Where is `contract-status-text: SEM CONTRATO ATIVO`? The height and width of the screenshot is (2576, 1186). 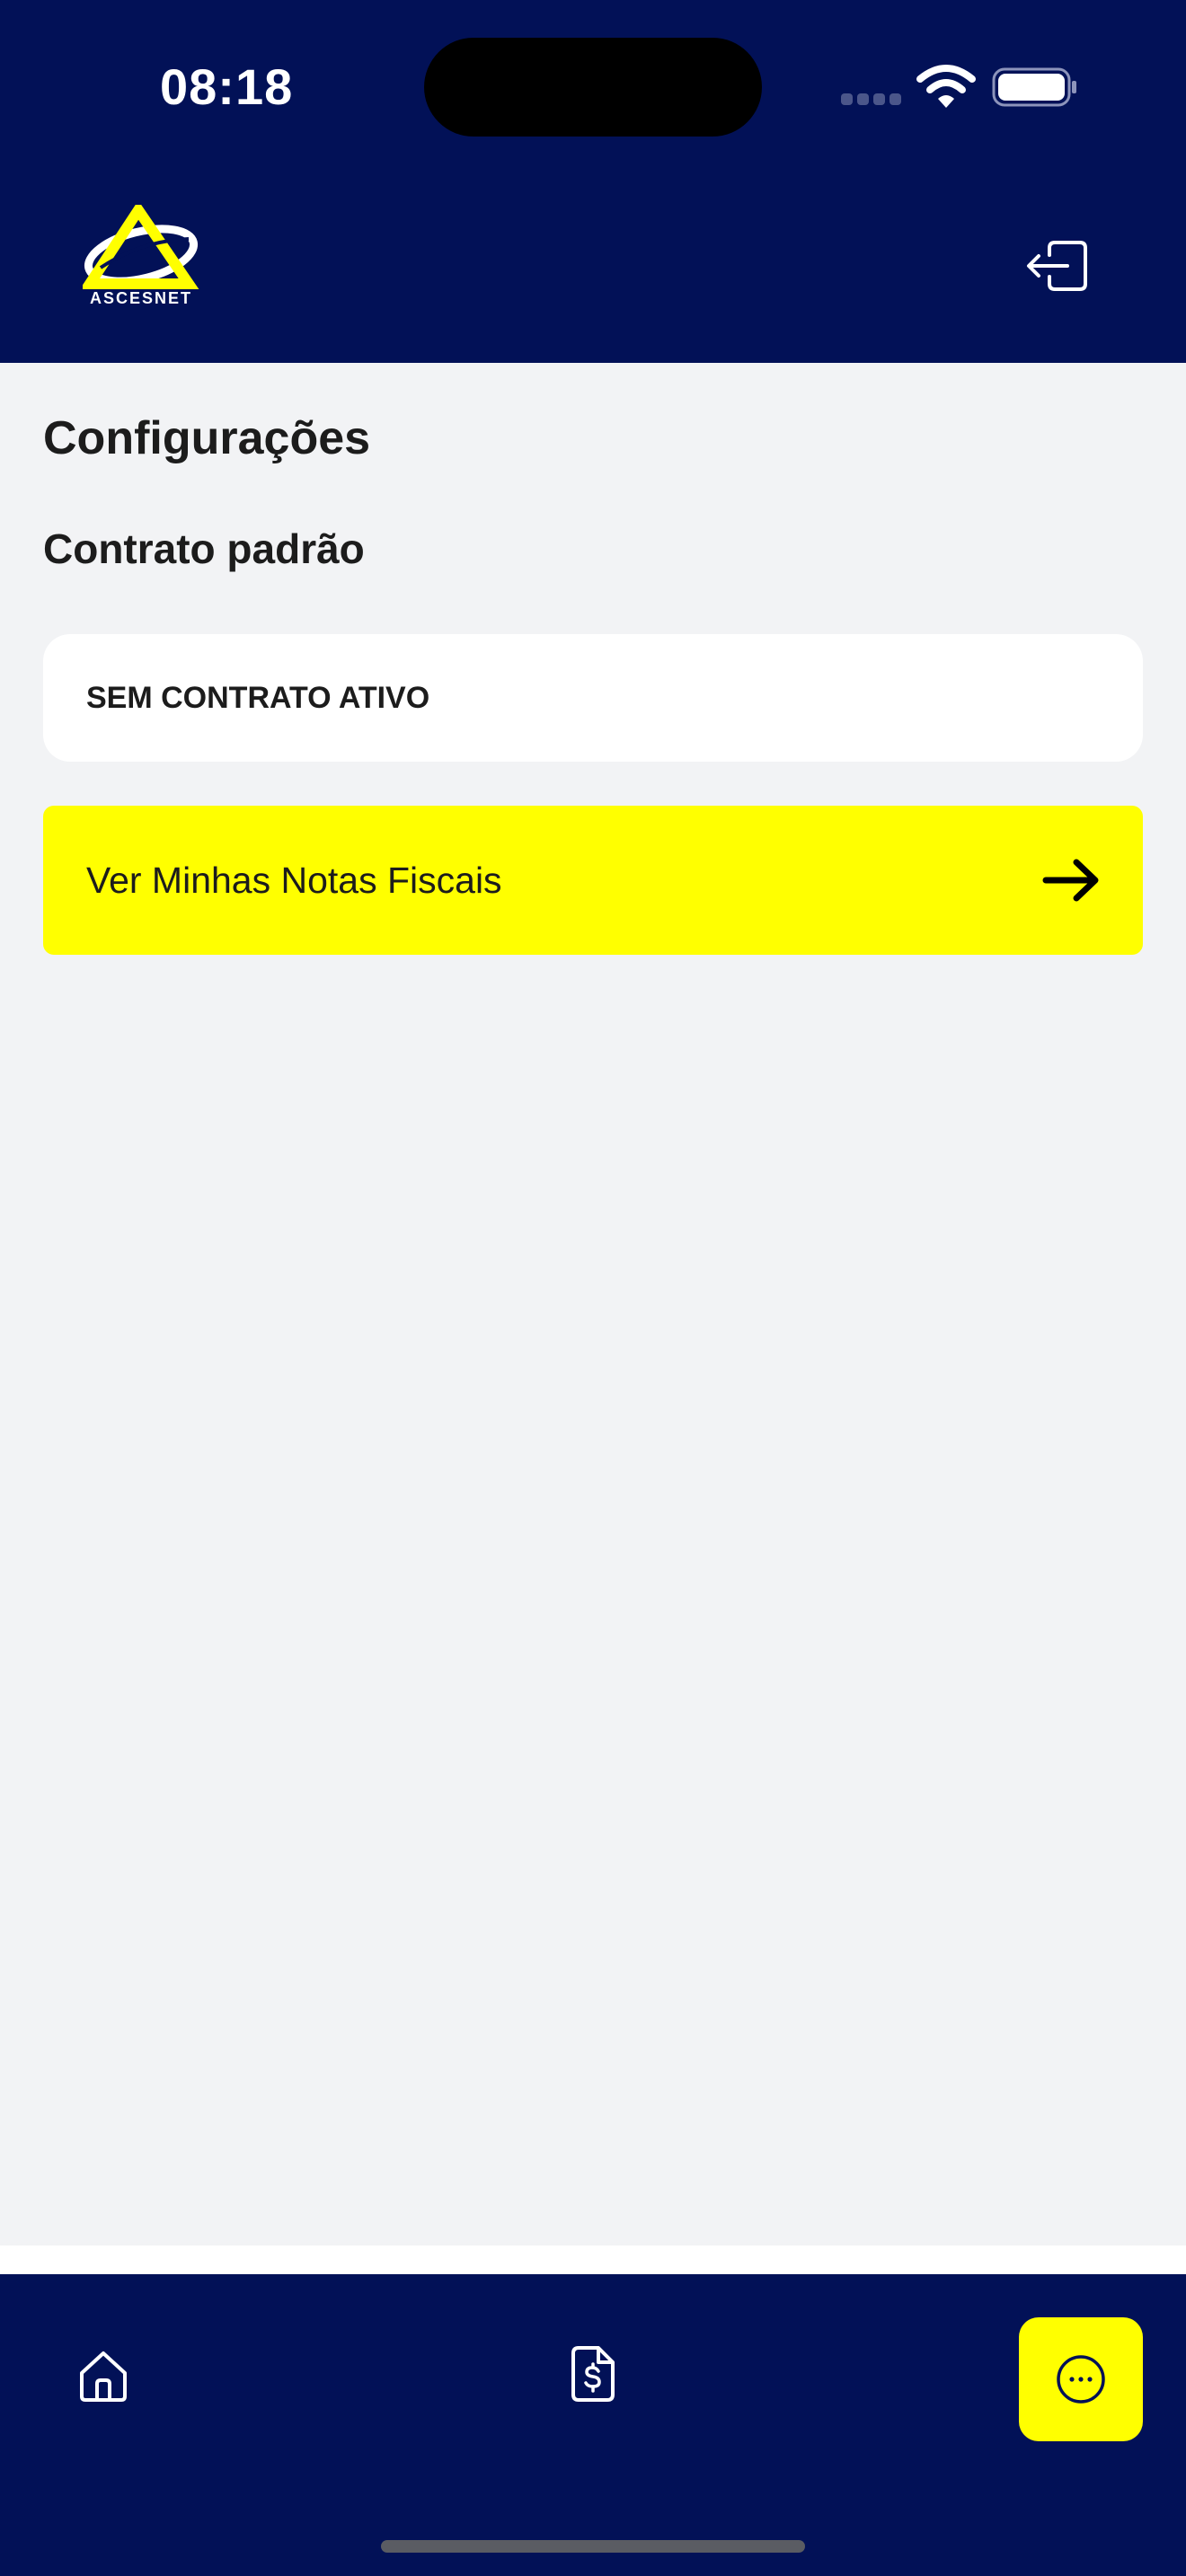
contract-status-text: SEM CONTRATO ATIVO is located at coordinates (258, 697).